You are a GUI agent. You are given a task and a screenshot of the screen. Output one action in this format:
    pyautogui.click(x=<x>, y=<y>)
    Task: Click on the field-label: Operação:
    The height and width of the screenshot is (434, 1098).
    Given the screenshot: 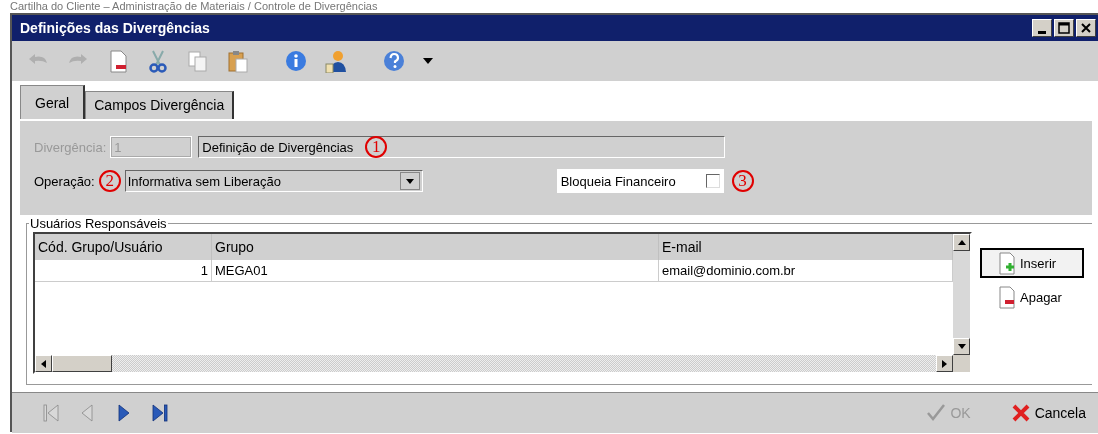 What is the action you would take?
    pyautogui.click(x=64, y=181)
    